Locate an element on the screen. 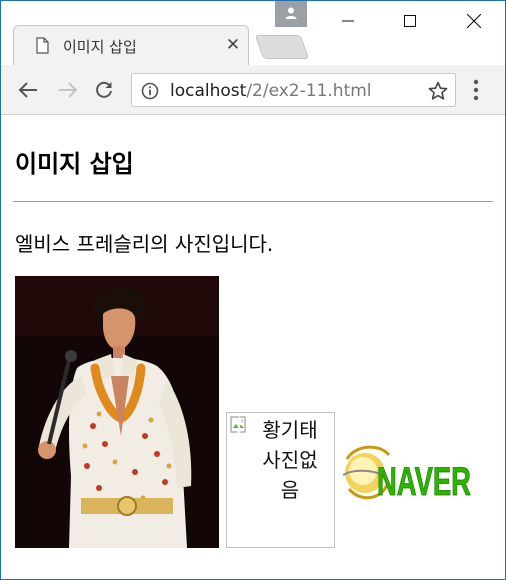  broken-image-alt-text: 황기태 사진없 음 is located at coordinates (290, 460).